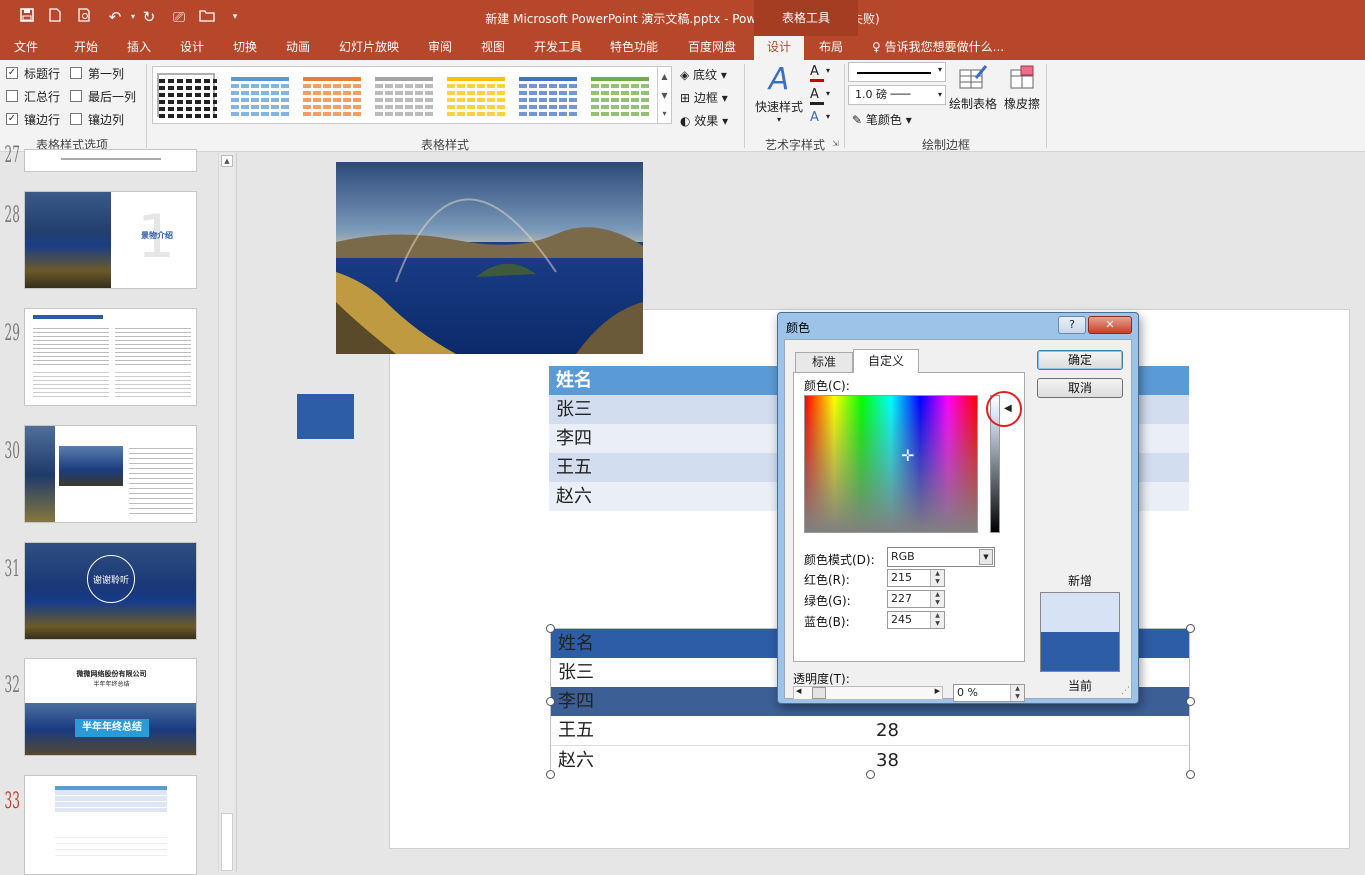 Image resolution: width=1365 pixels, height=875 pixels. Describe the element at coordinates (1072, 325) in the screenshot. I see `help-button: ?` at that location.